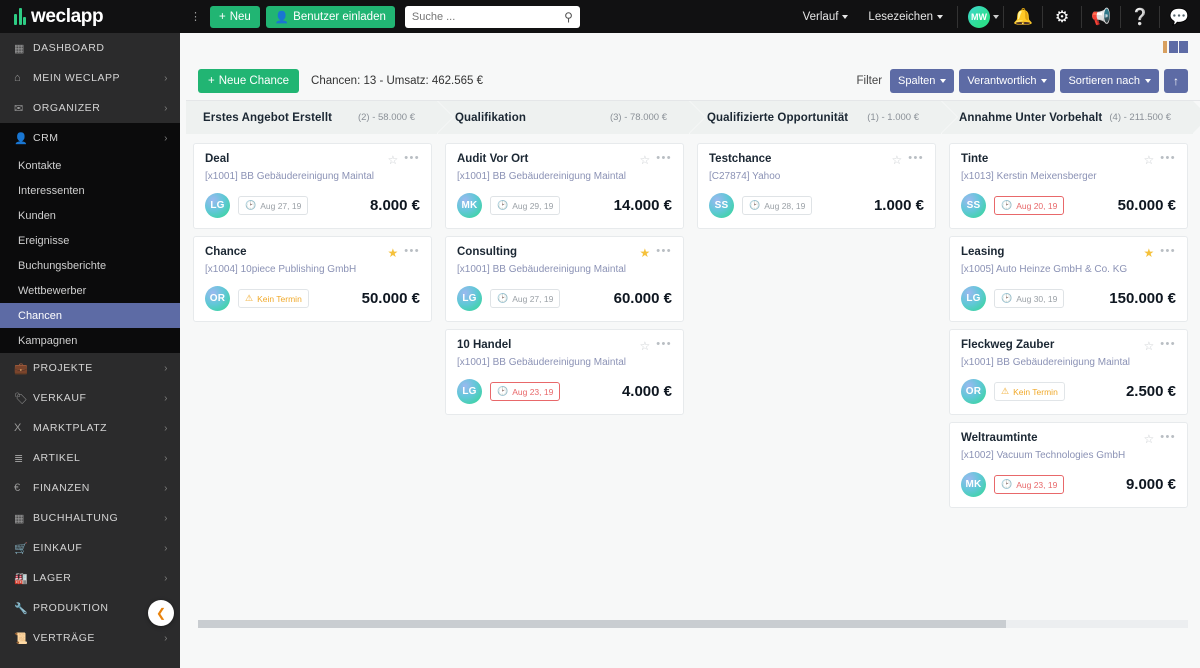  I want to click on sidebar-item-label: MARKTPLATZ, so click(70, 428).